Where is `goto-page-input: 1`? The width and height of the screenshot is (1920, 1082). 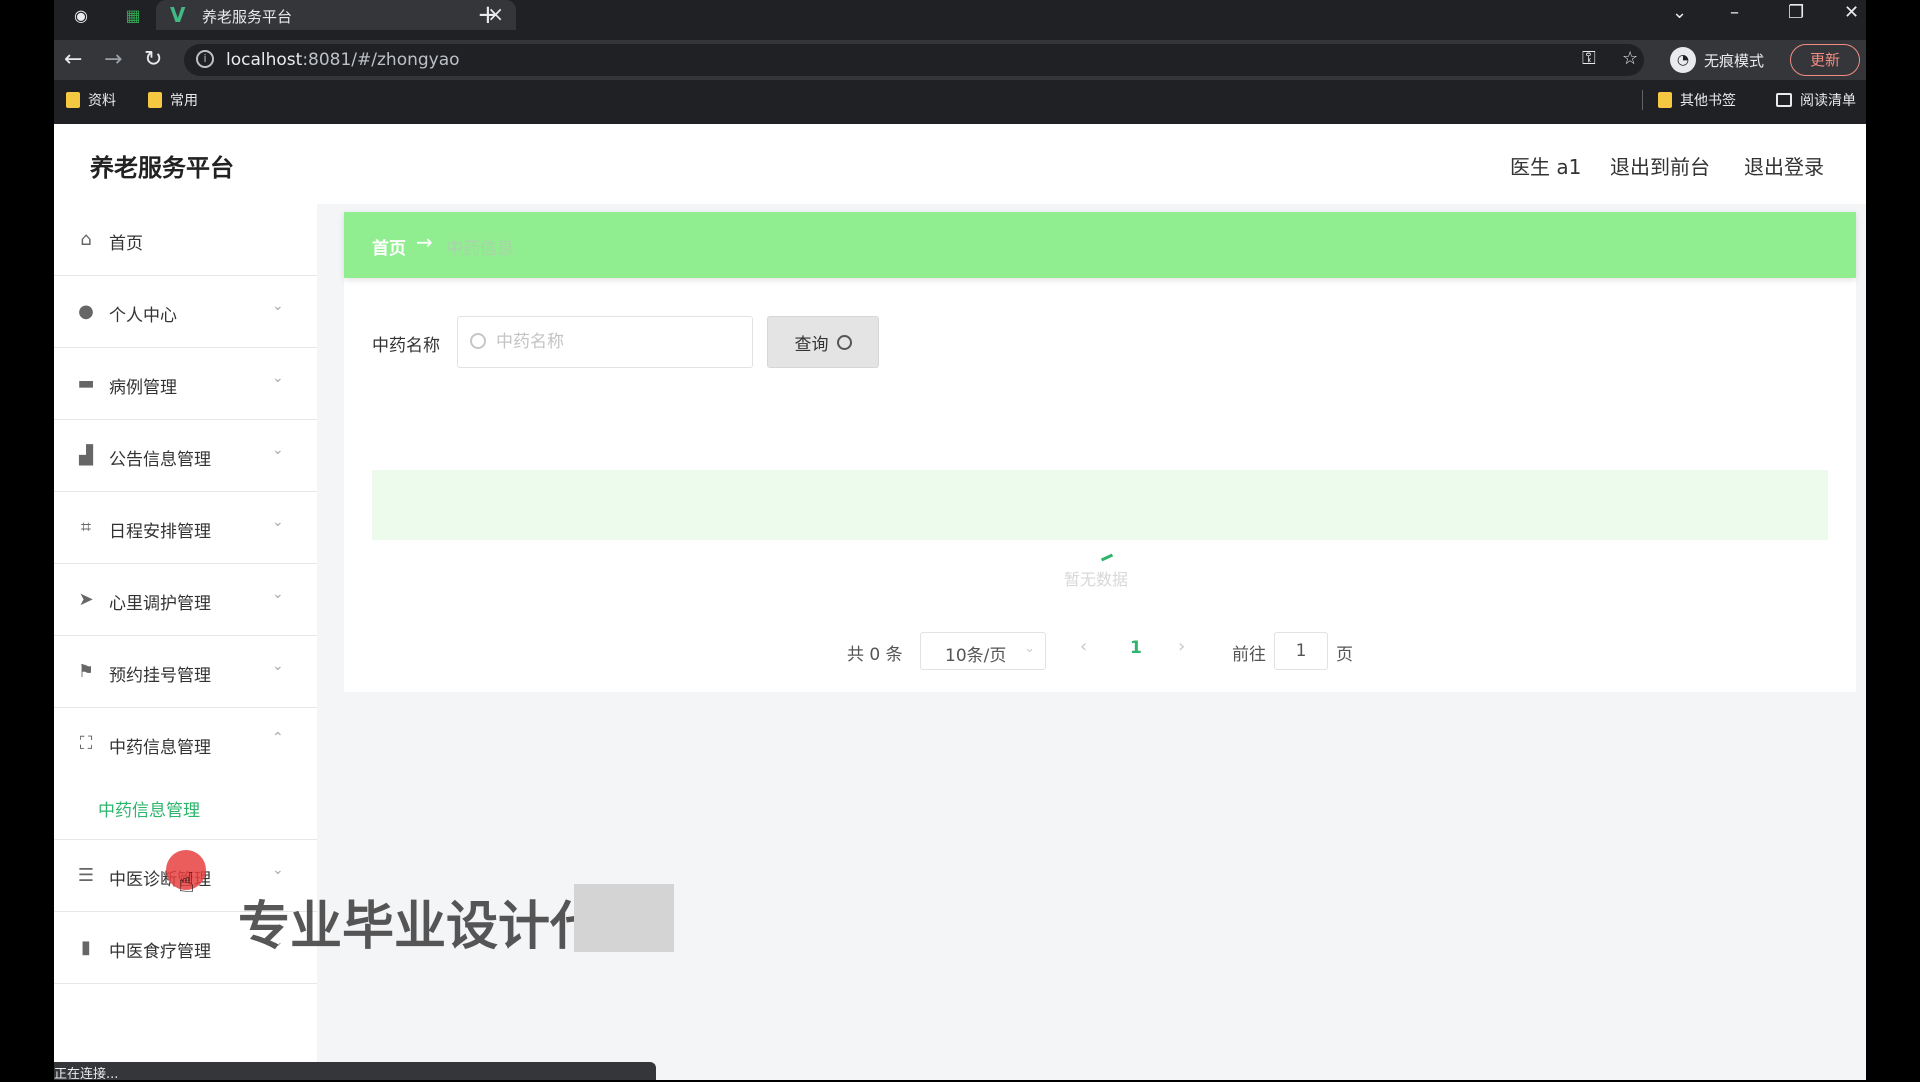
goto-page-input: 1 is located at coordinates (1301, 651).